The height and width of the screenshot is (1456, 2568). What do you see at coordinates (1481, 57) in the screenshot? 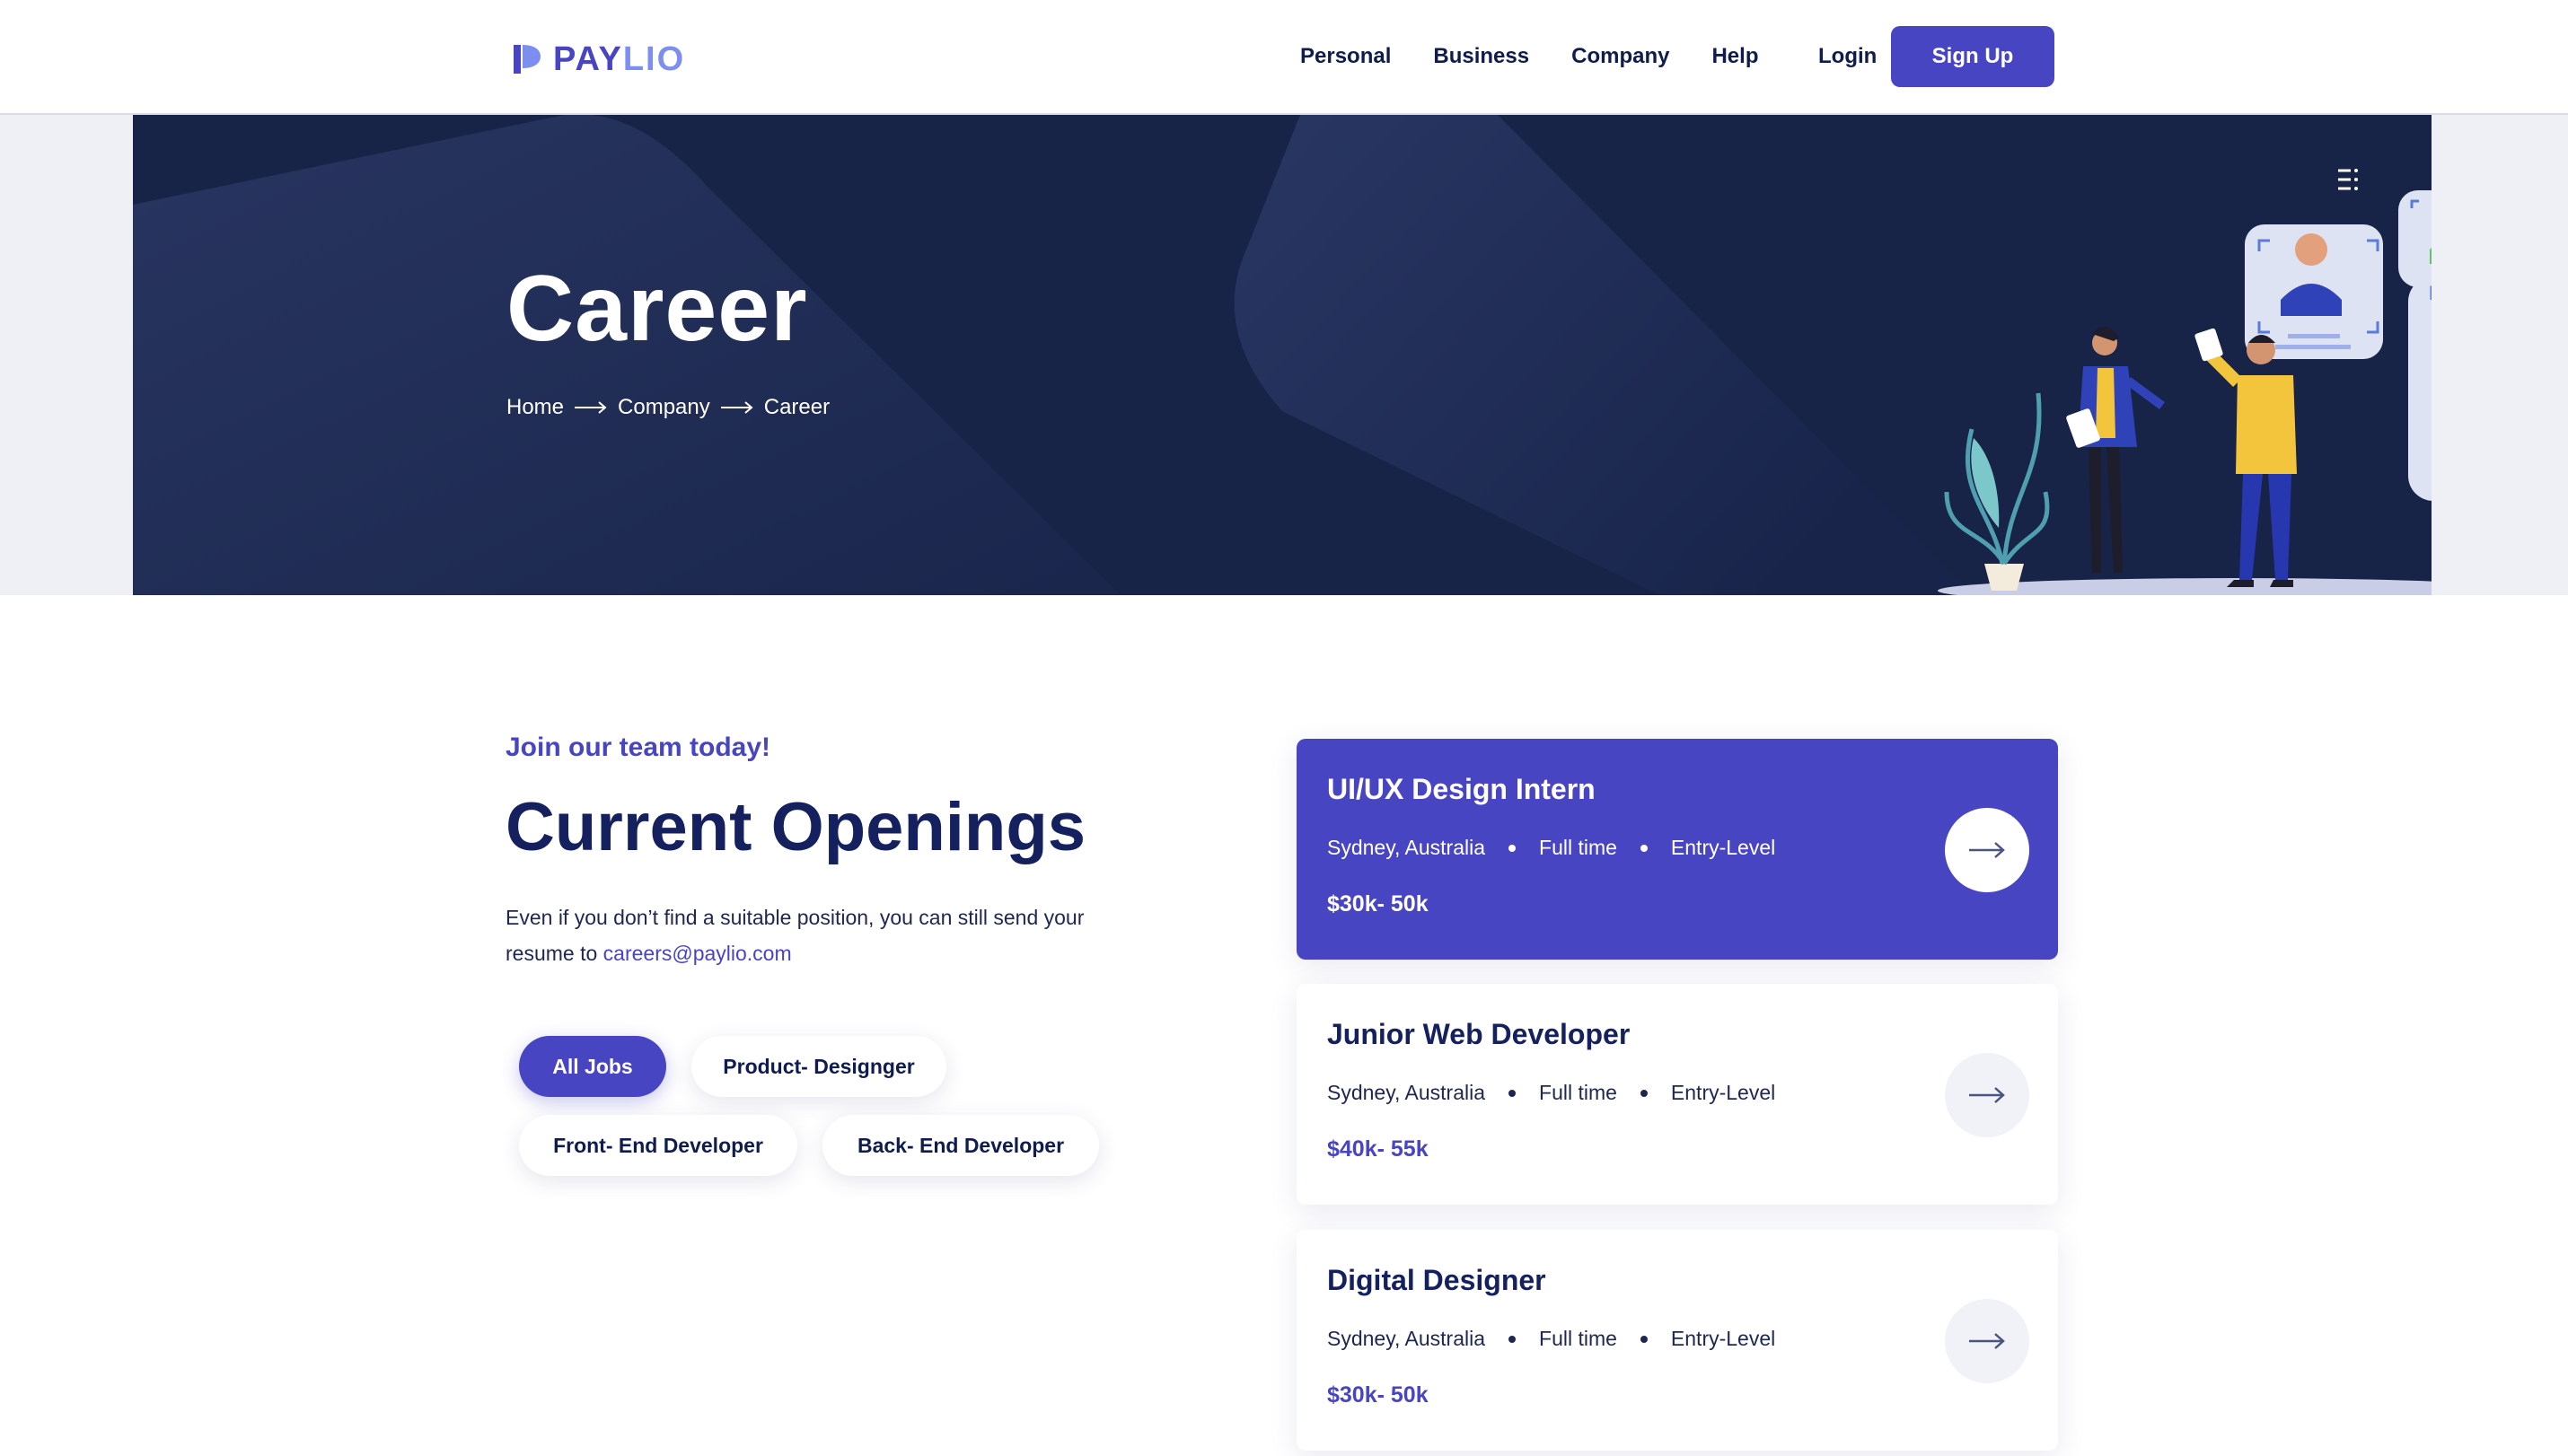
I see `nav-business: Business` at bounding box center [1481, 57].